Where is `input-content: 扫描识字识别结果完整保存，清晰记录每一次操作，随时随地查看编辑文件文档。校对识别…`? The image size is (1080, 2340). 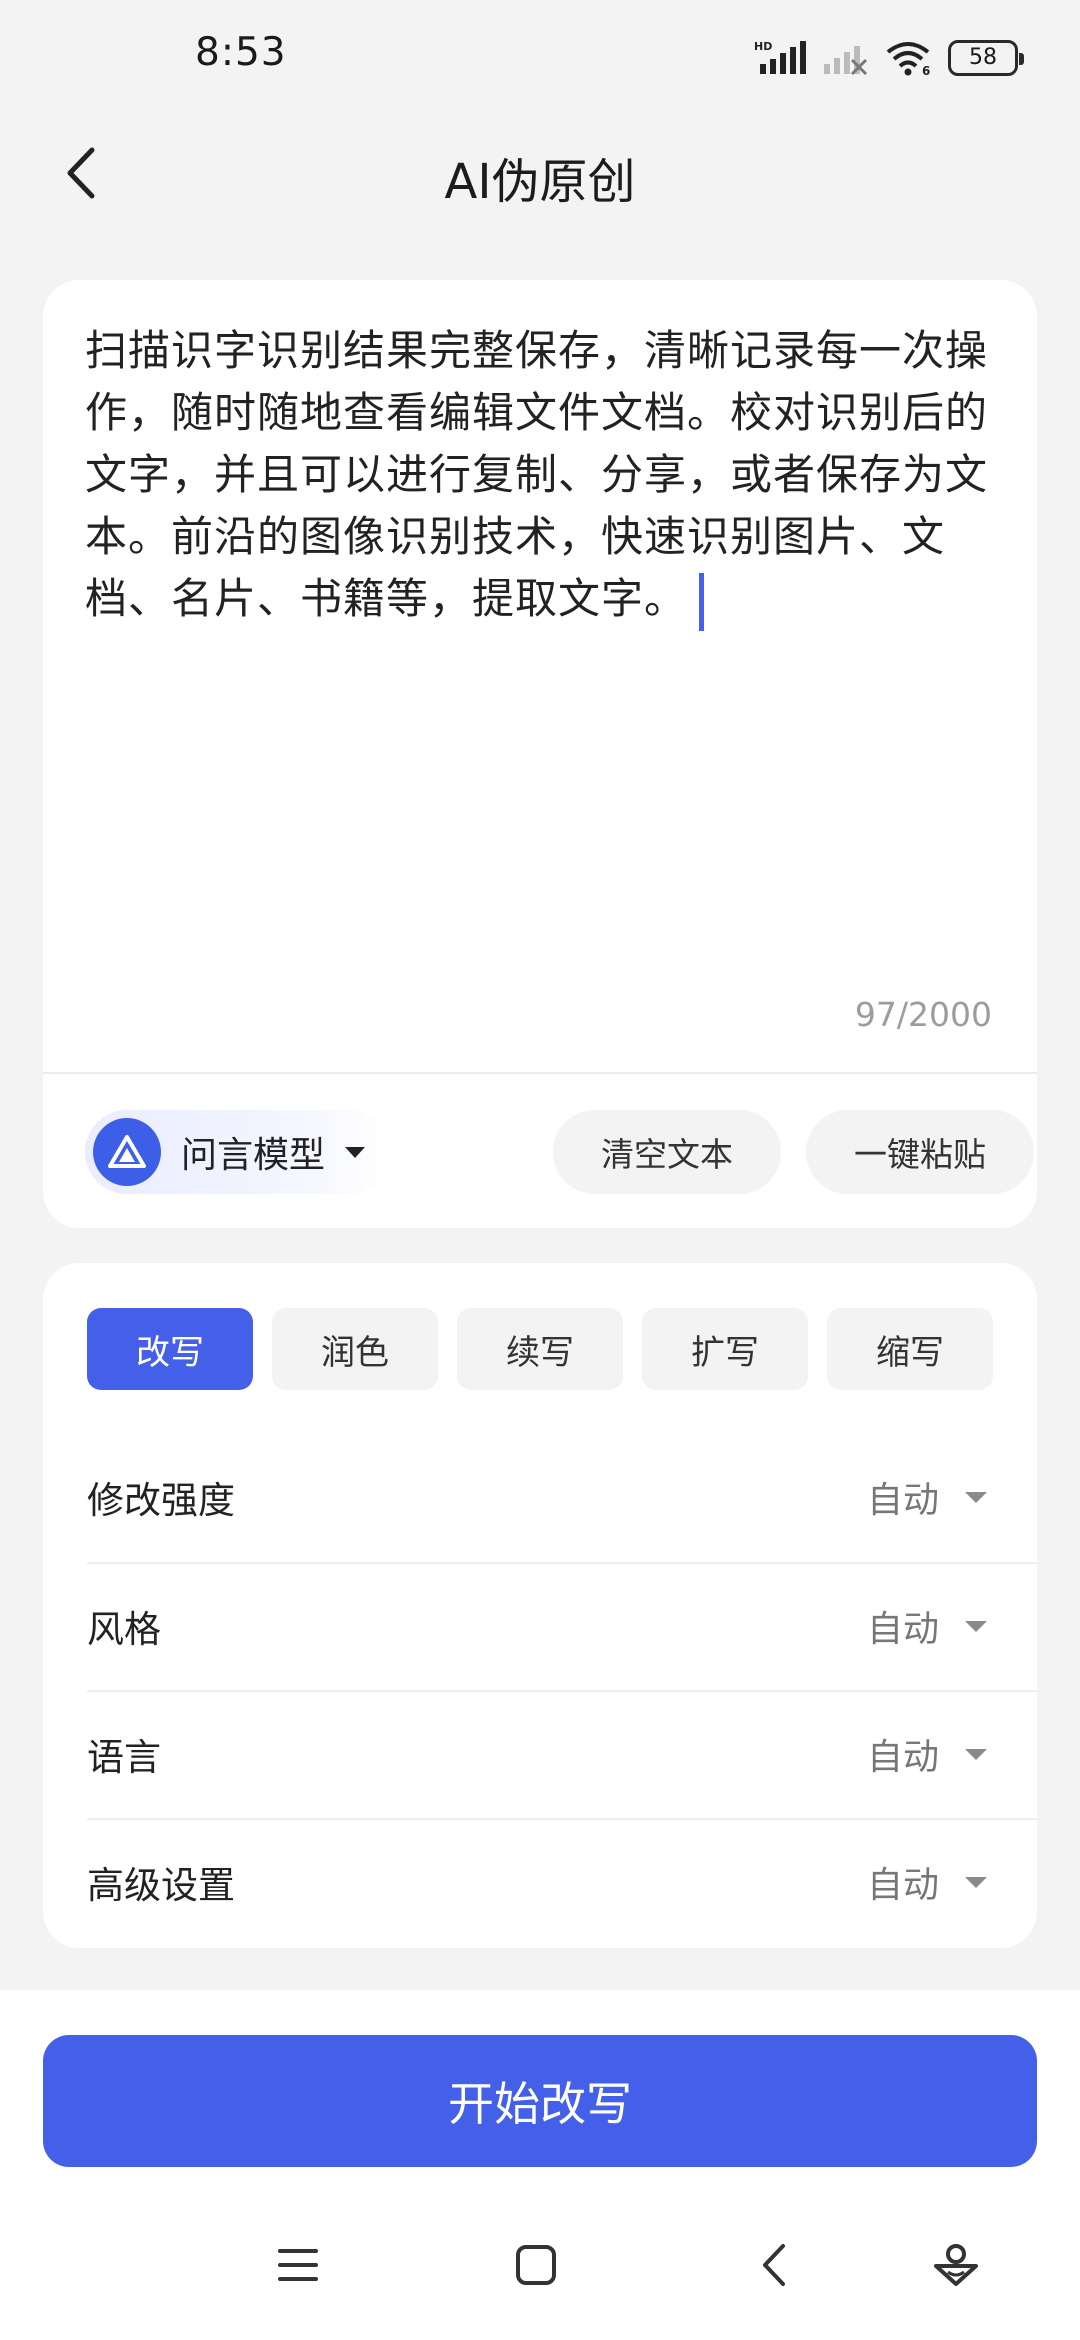 input-content: 扫描识字识别结果完整保存，清晰记录每一次操作，随时随地查看编辑文件文档。校对识别… is located at coordinates (537, 474).